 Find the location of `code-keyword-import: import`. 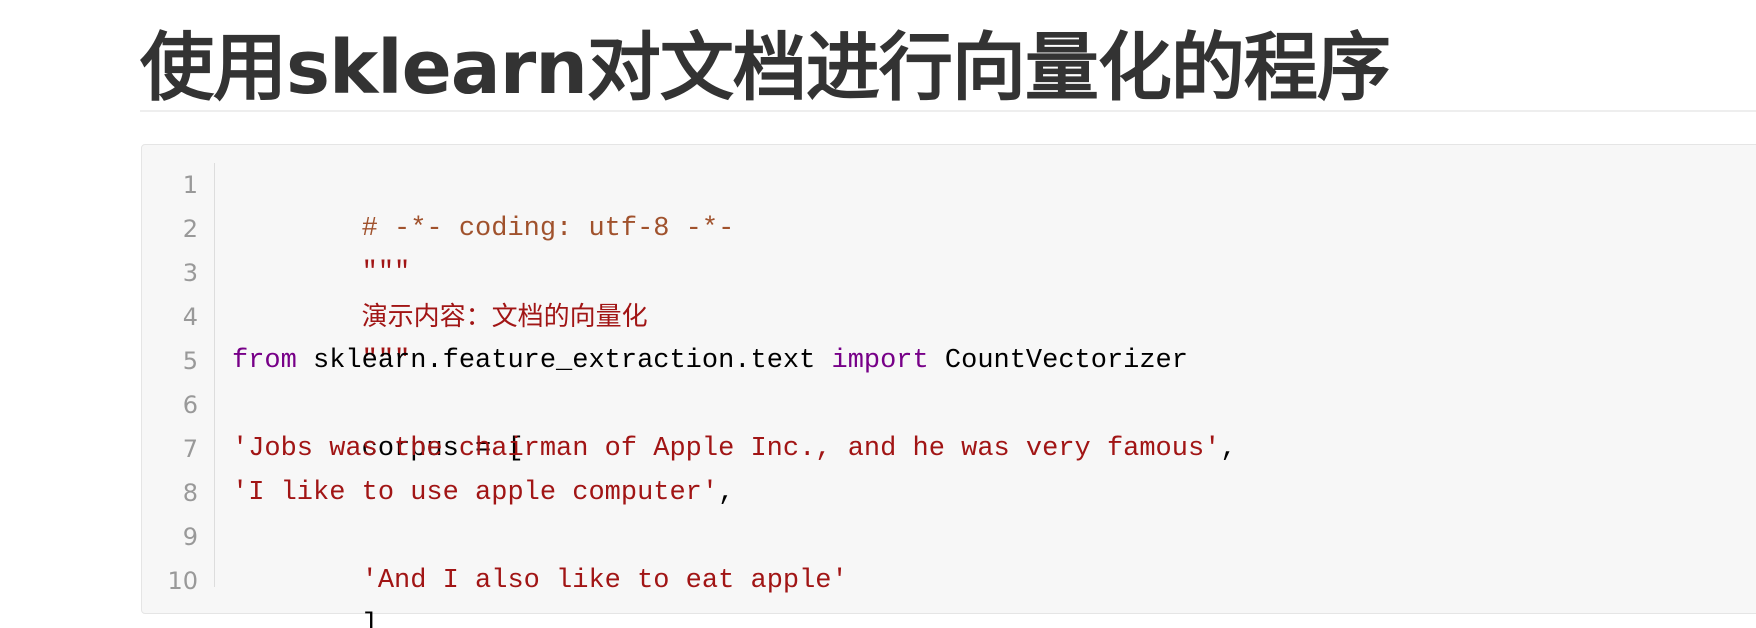

code-keyword-import: import is located at coordinates (880, 361).